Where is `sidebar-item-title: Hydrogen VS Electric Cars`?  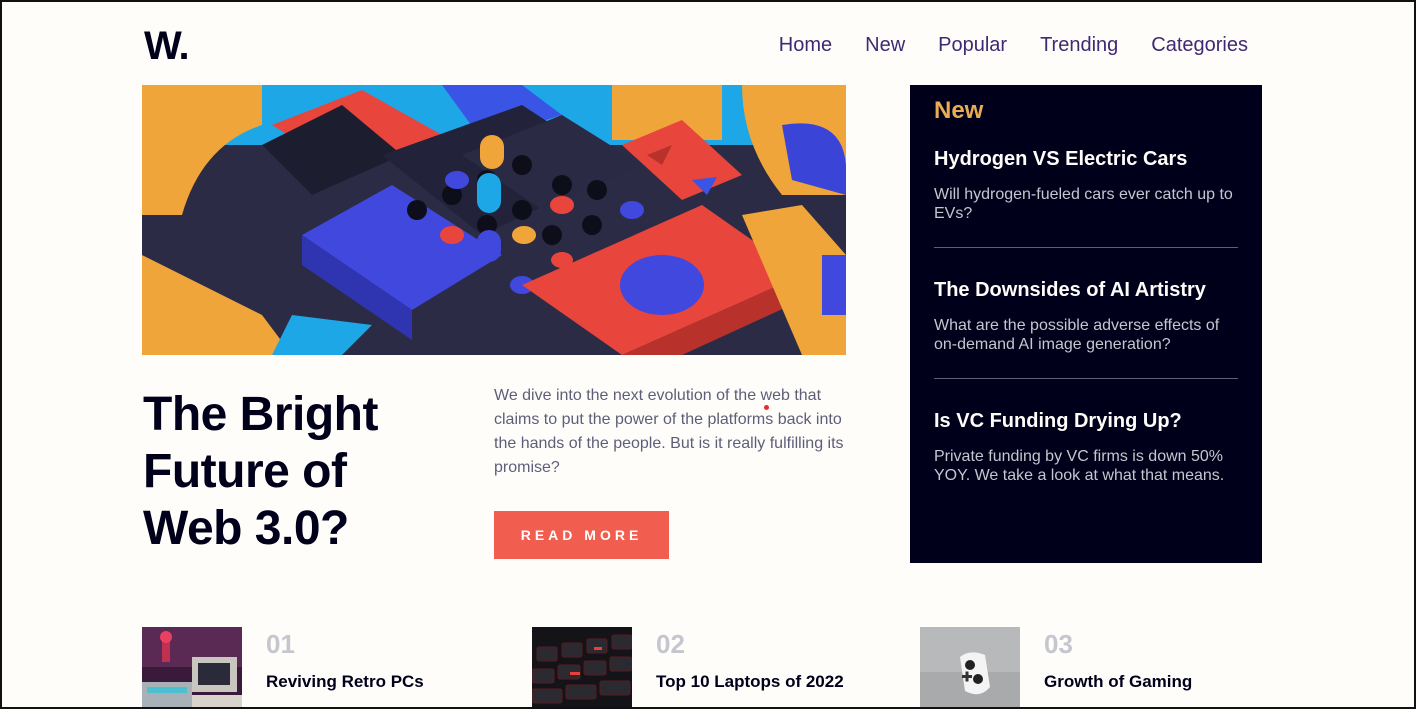
sidebar-item-title: Hydrogen VS Electric Cars is located at coordinates (1086, 159).